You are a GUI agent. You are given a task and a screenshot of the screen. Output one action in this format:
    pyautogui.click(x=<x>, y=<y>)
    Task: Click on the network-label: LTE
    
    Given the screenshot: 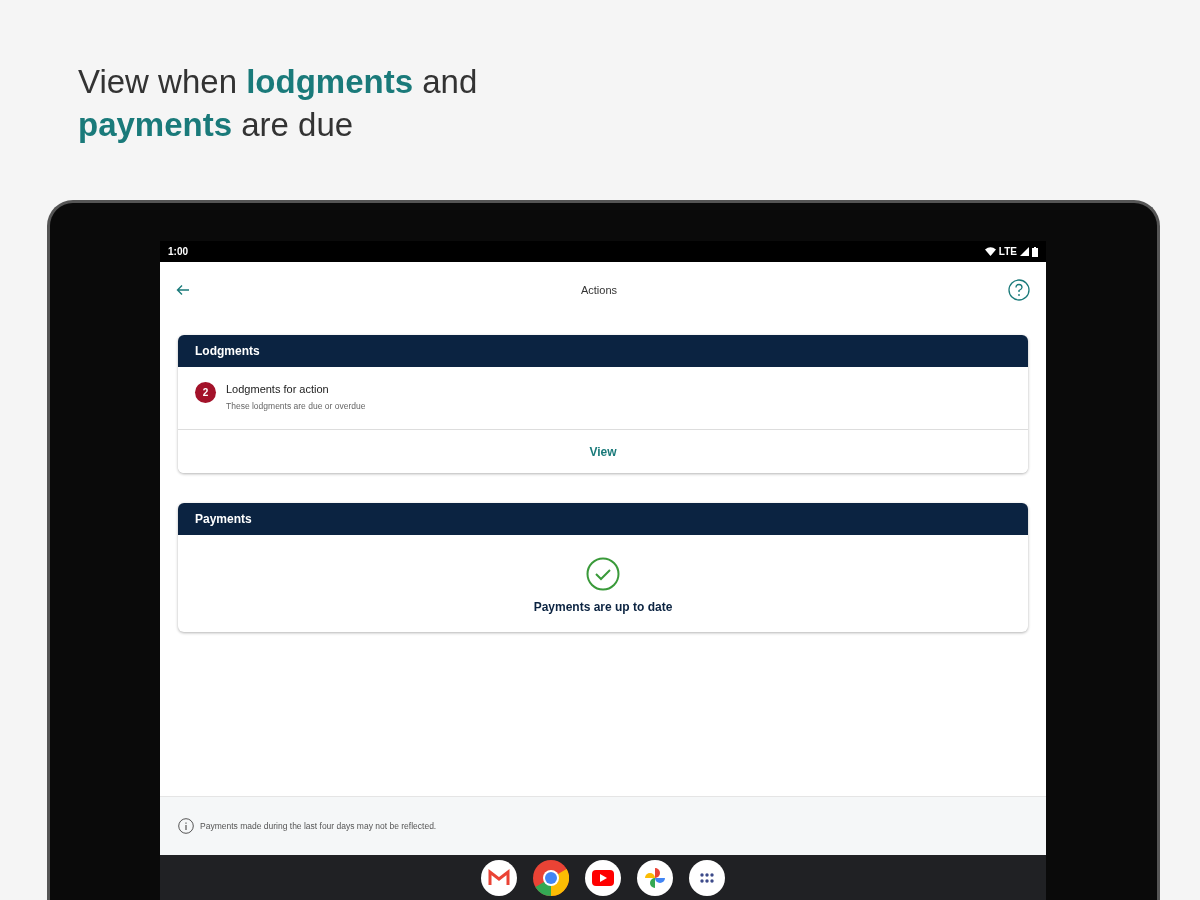 What is the action you would take?
    pyautogui.click(x=1007, y=251)
    